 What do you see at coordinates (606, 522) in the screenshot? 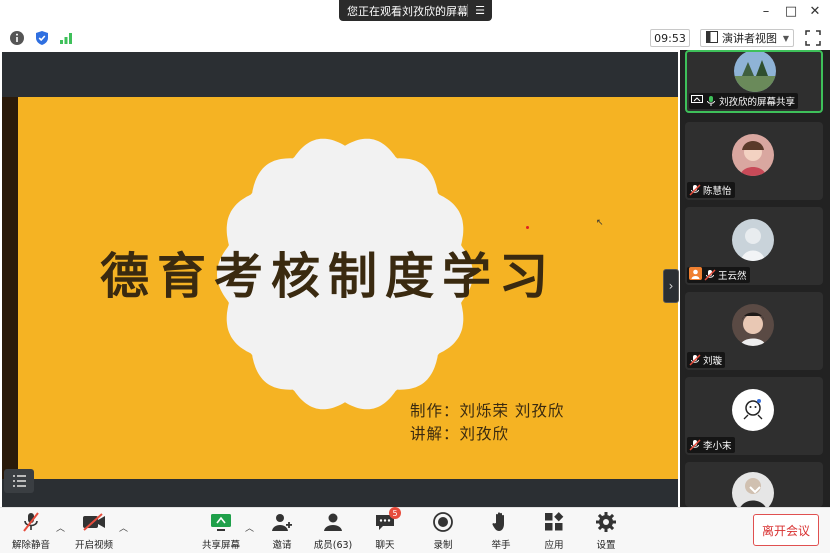
I see `gear-icon` at bounding box center [606, 522].